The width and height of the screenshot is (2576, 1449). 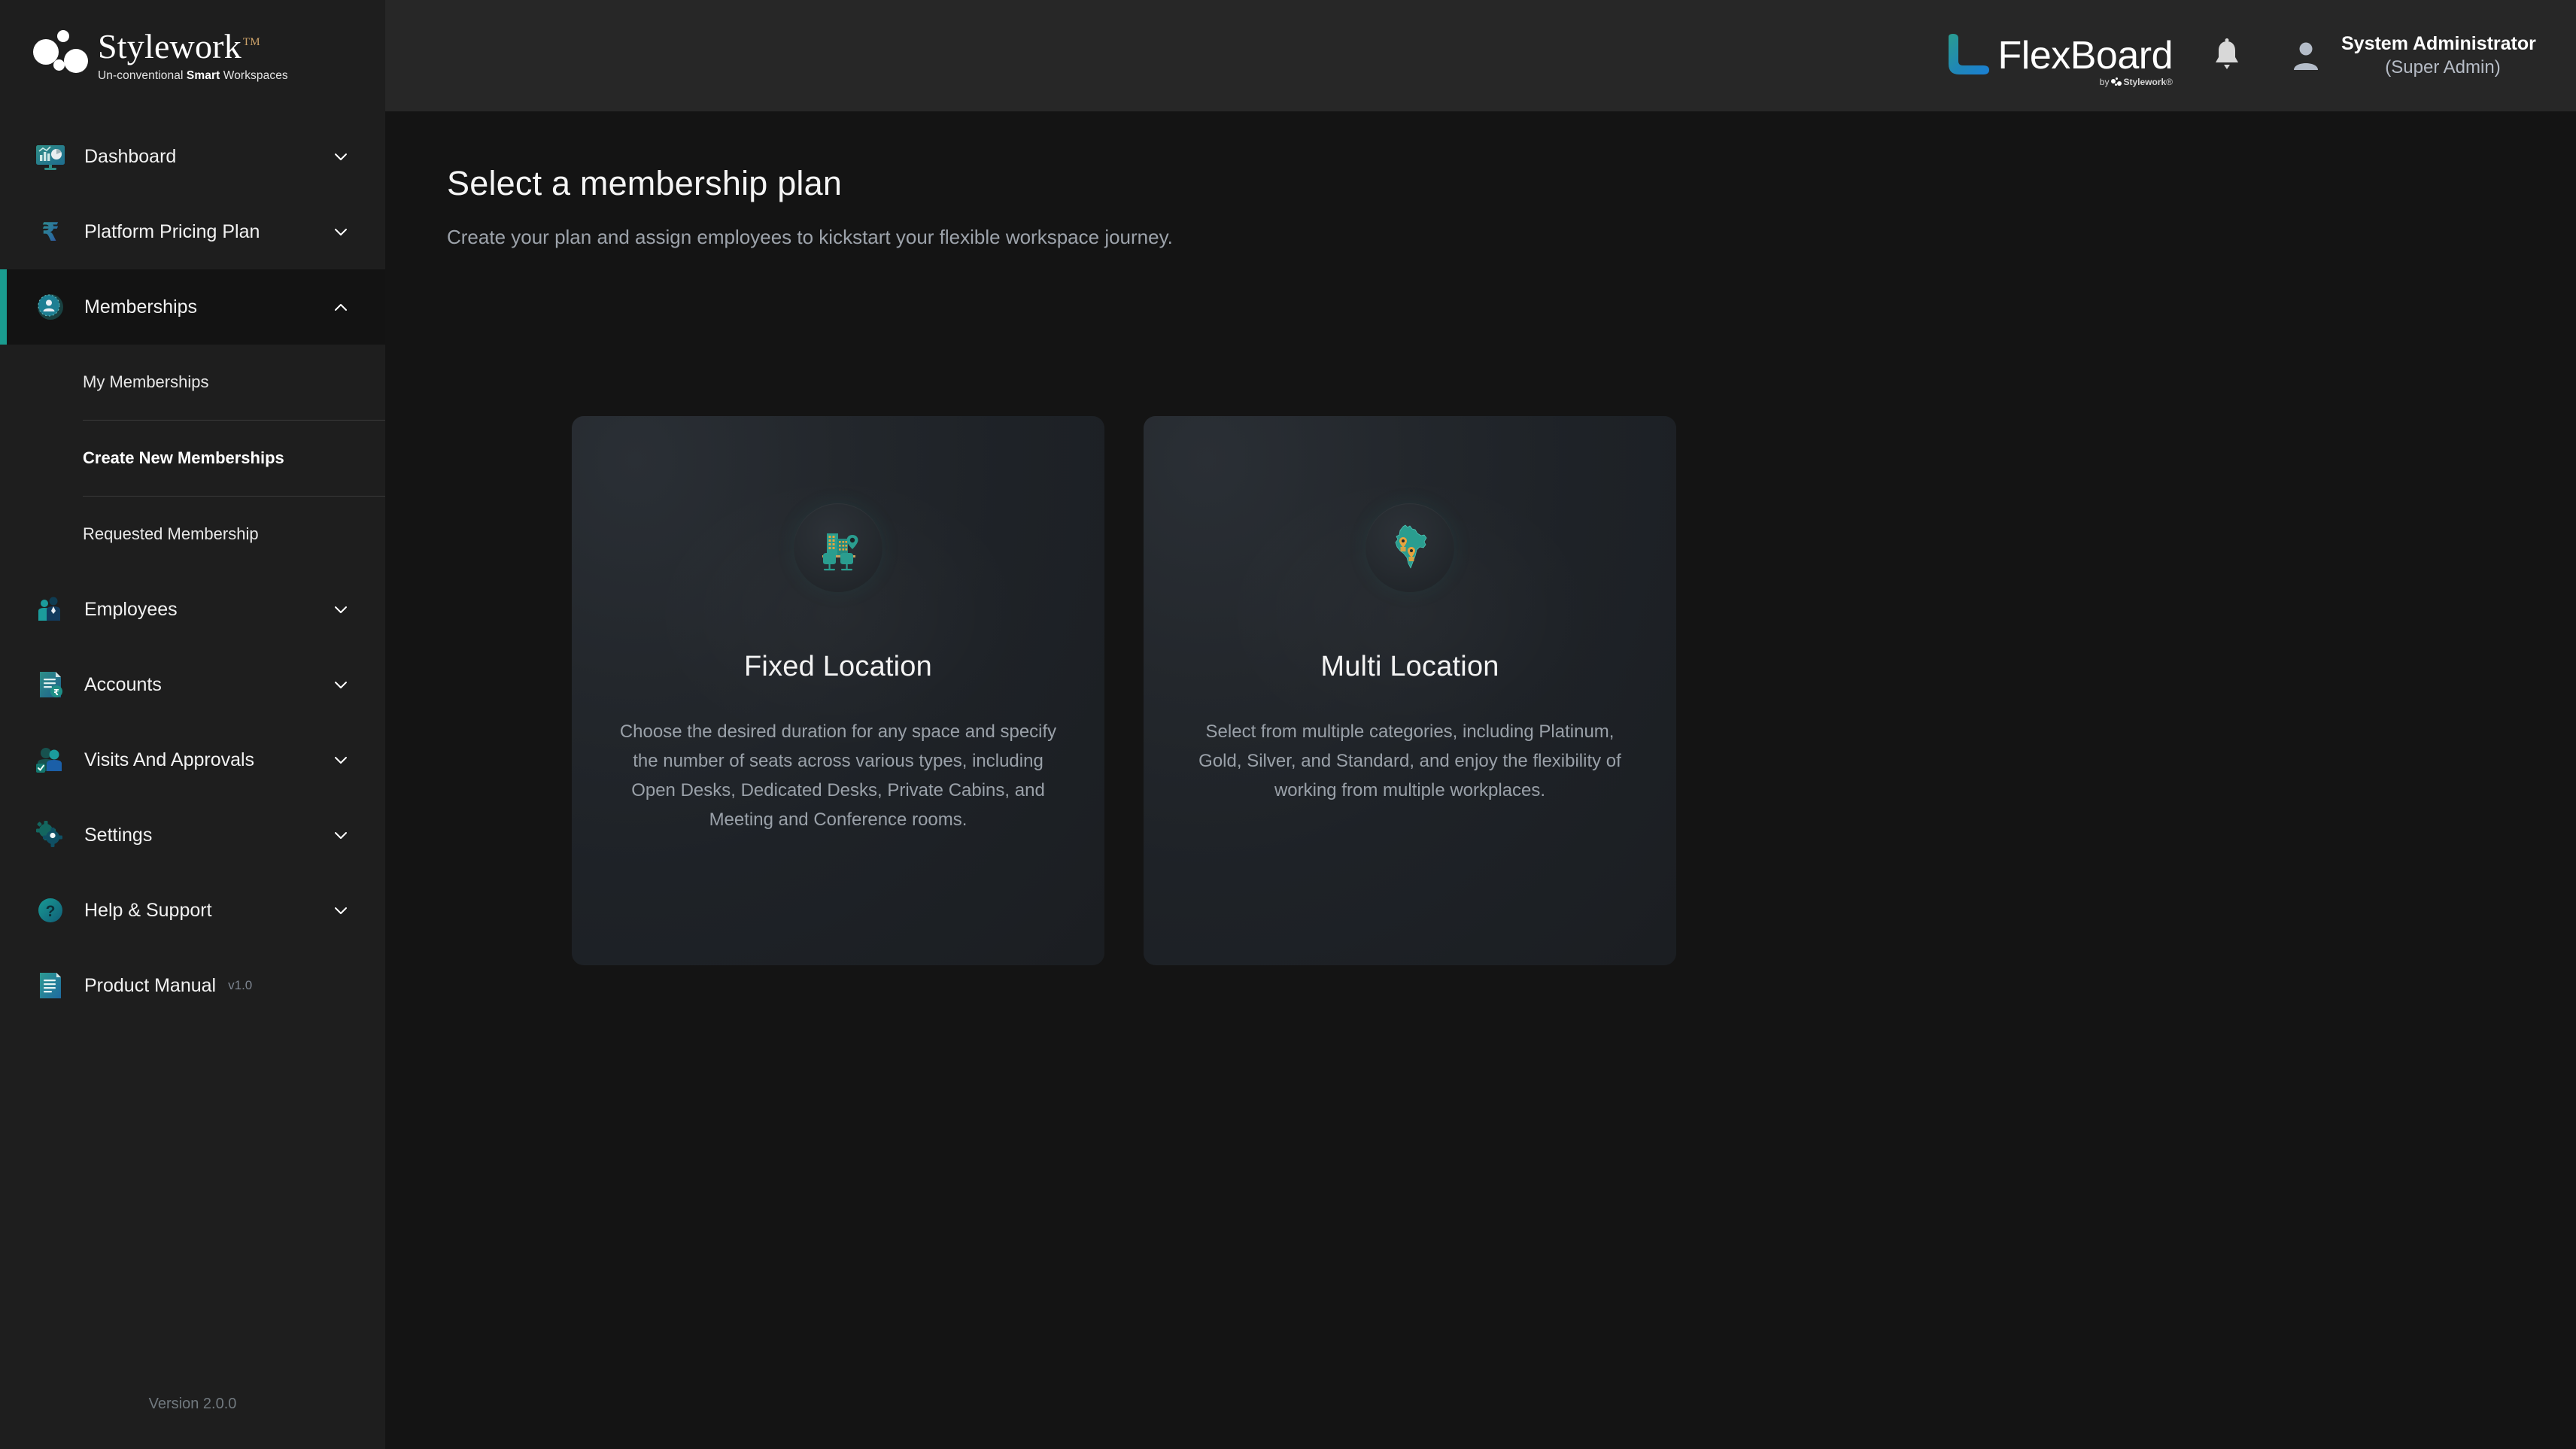 What do you see at coordinates (2117, 82) in the screenshot?
I see `stylework-small-logo-icon` at bounding box center [2117, 82].